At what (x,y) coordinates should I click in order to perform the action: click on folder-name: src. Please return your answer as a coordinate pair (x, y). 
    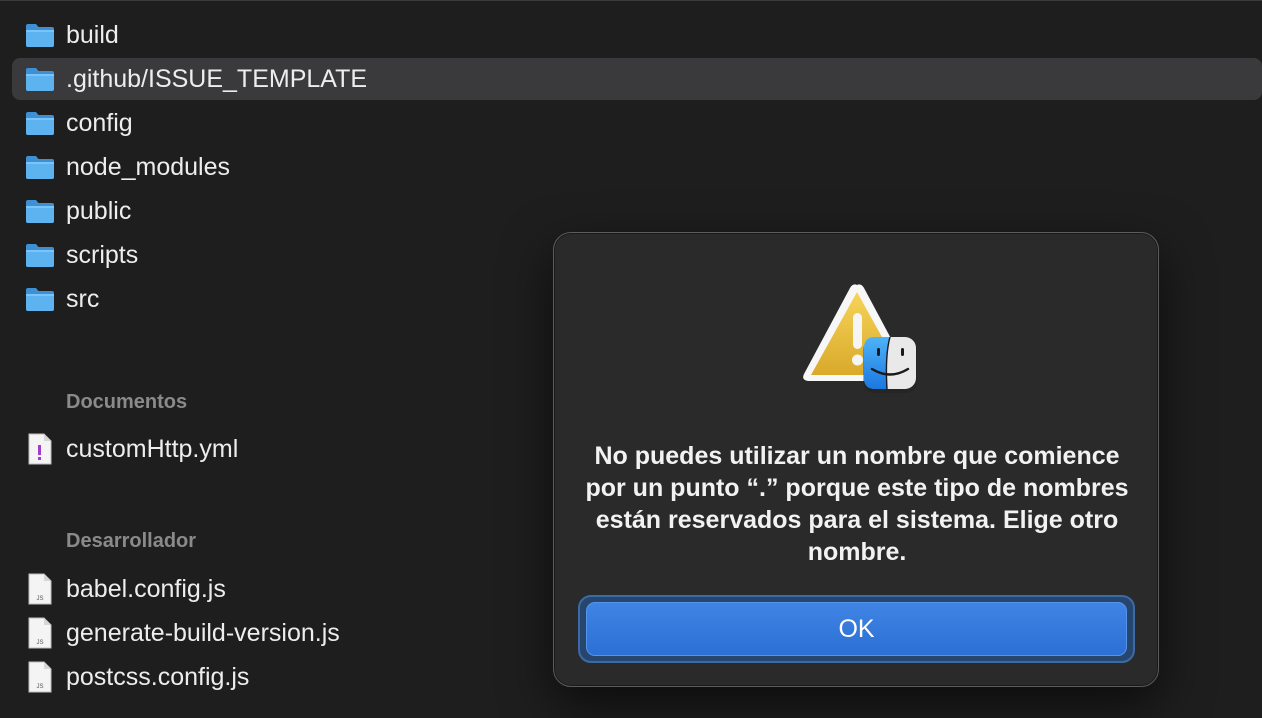
    Looking at the image, I should click on (83, 299).